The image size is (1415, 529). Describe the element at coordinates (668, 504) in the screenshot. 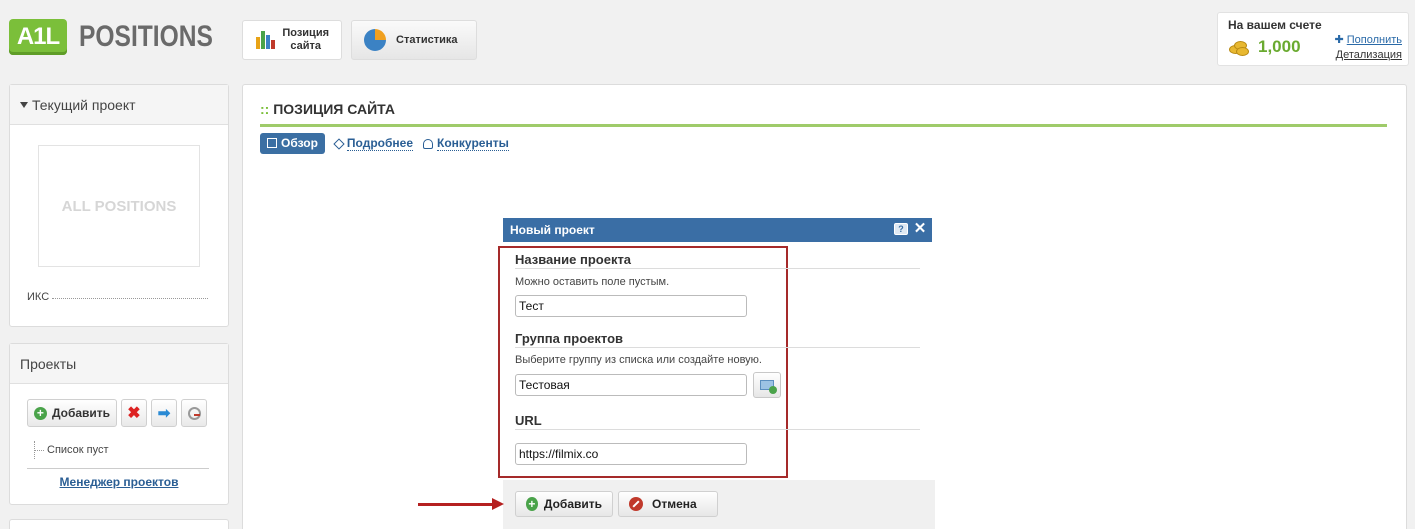

I see `dialog-cancel-button: Отмена` at that location.